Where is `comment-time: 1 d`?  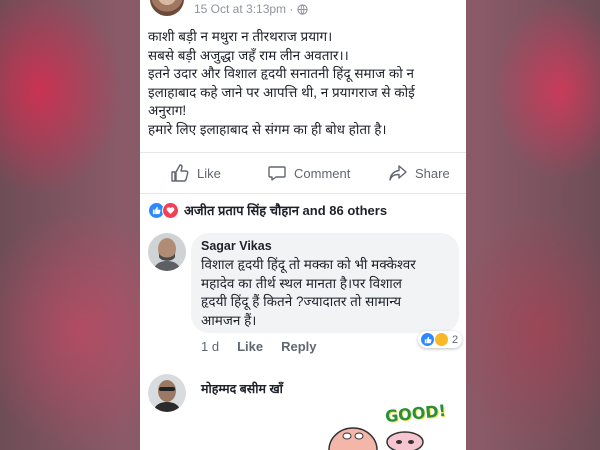
comment-time: 1 d is located at coordinates (210, 346).